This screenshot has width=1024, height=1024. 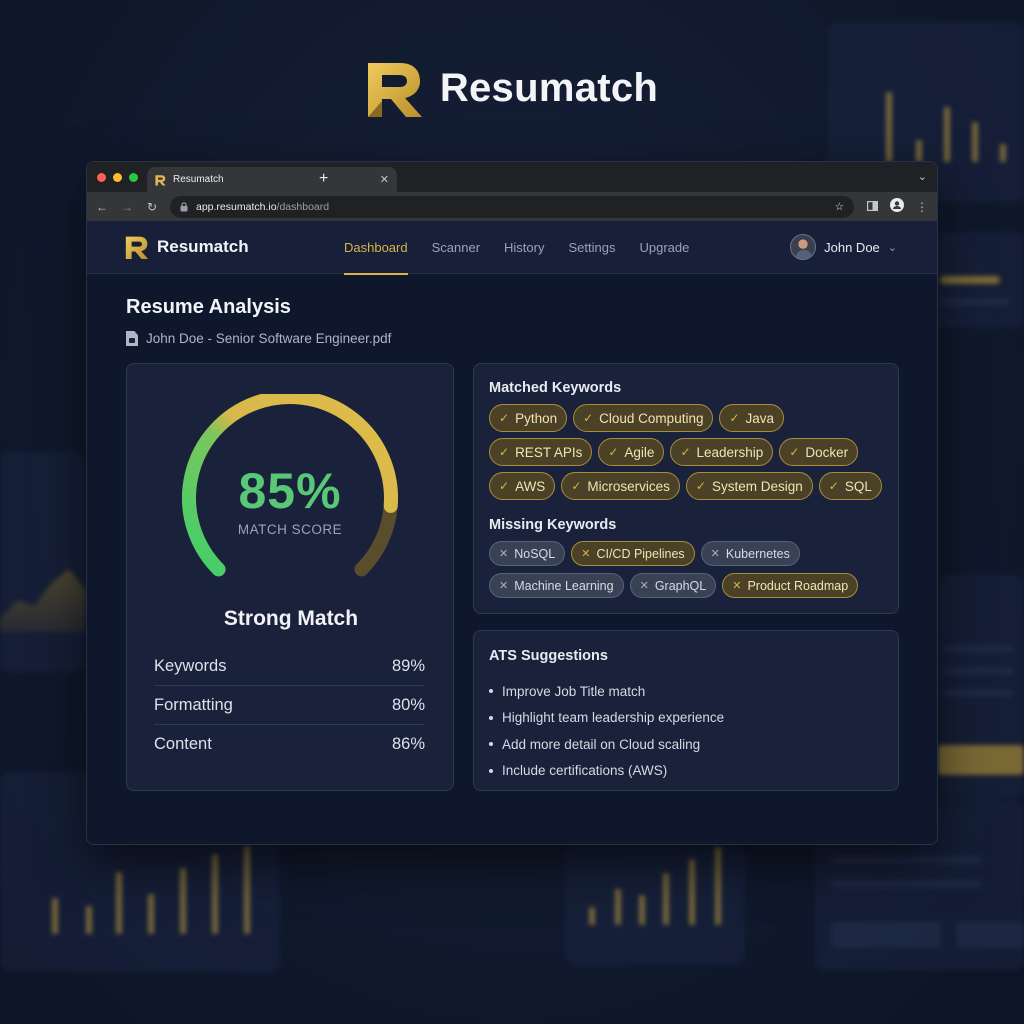 I want to click on metric-name: Keywords, so click(x=190, y=665).